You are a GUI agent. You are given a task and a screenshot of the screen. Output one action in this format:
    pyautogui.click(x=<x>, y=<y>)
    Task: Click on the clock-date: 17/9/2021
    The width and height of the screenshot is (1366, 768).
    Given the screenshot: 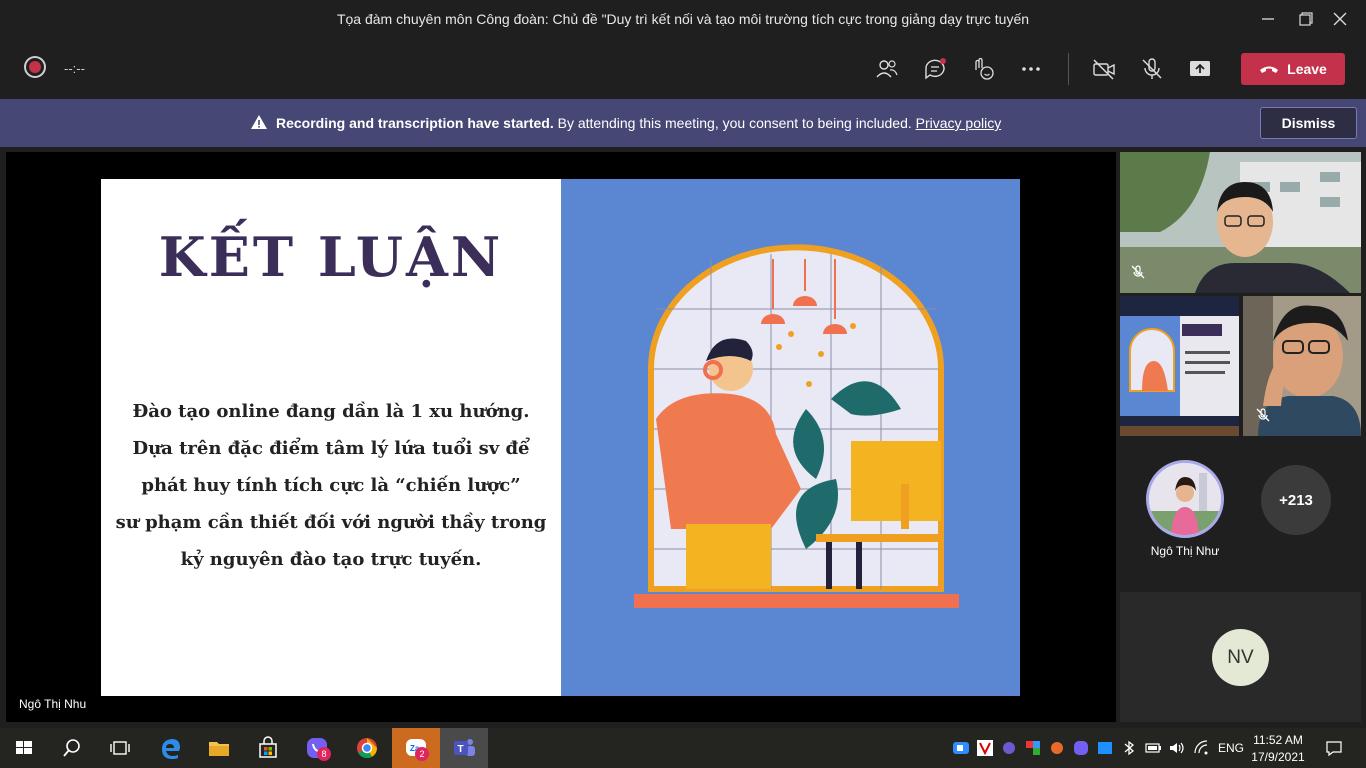 What is the action you would take?
    pyautogui.click(x=1278, y=757)
    